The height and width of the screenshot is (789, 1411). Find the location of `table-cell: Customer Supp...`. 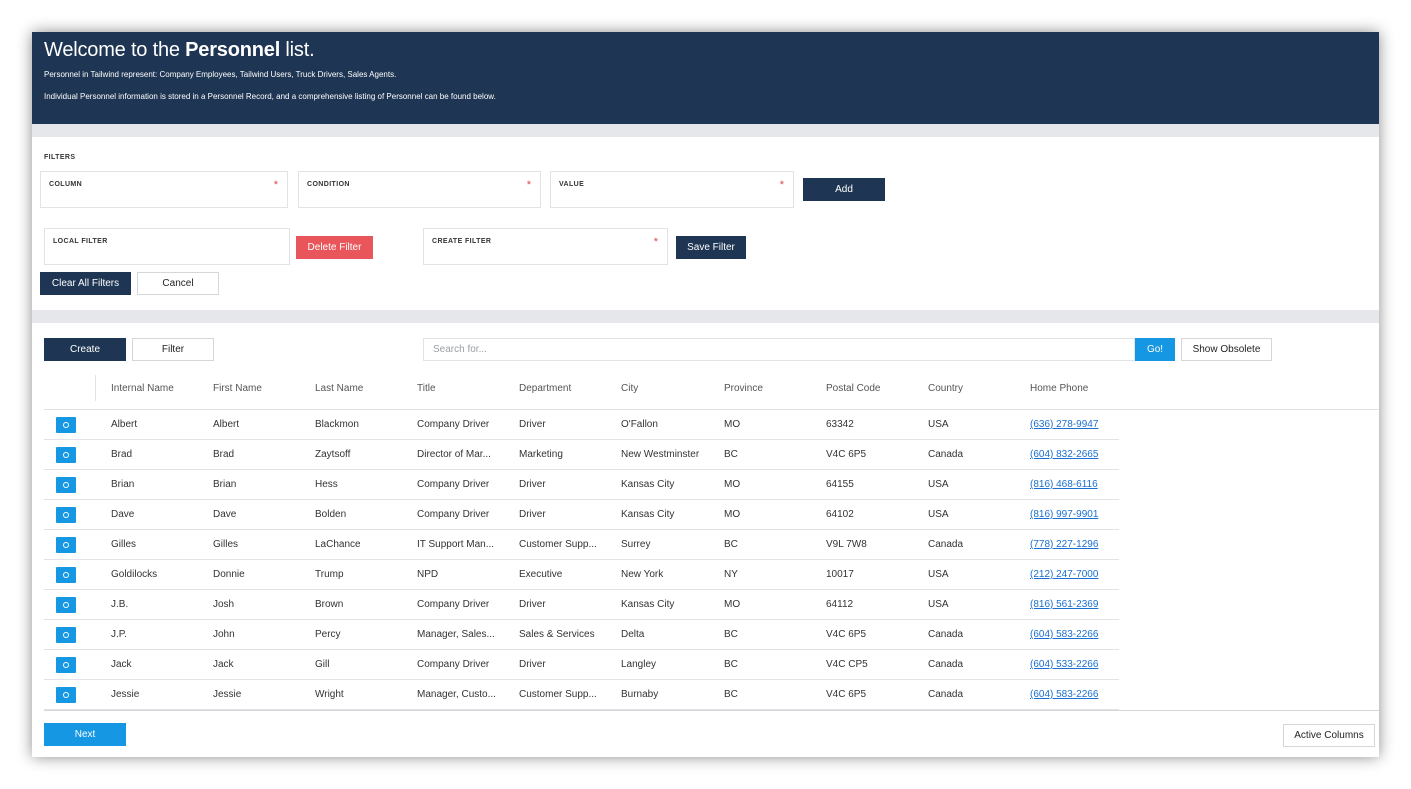

table-cell: Customer Supp... is located at coordinates (558, 694).